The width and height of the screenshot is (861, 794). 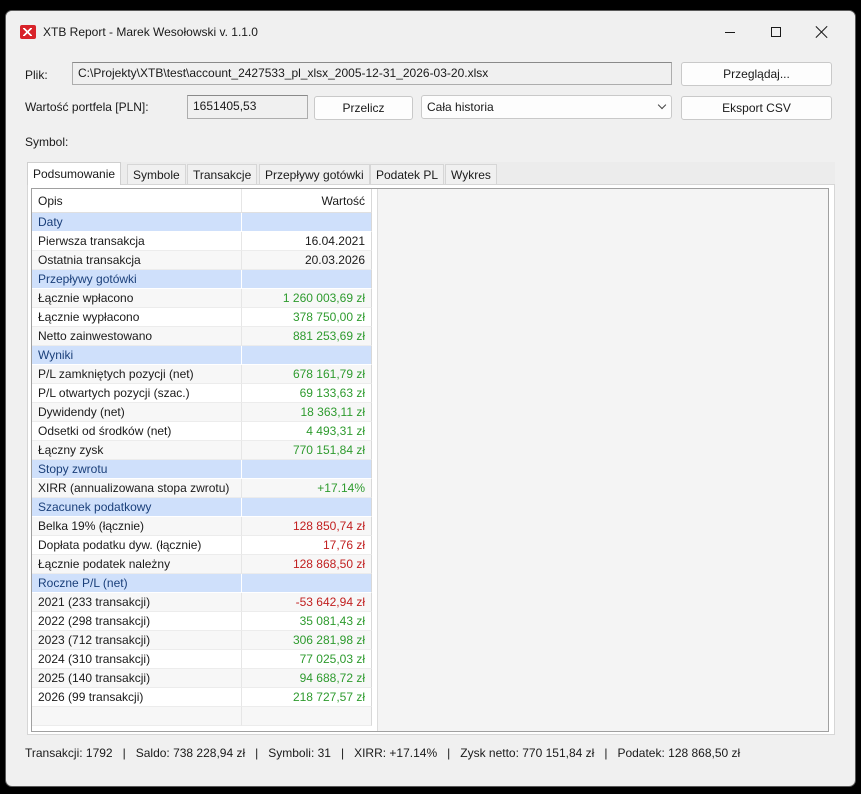 I want to click on cell-desc: Przepływy gotówki, so click(x=137, y=279).